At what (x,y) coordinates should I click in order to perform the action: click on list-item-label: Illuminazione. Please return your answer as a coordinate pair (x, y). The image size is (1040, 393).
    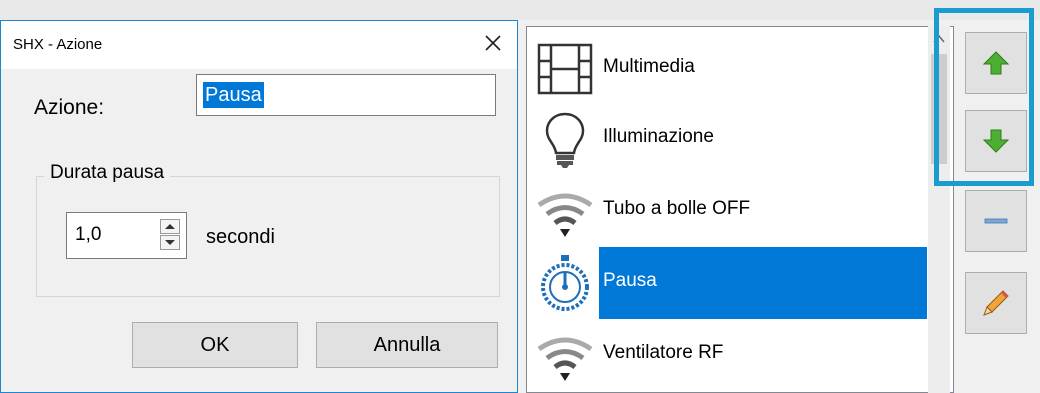
    Looking at the image, I should click on (658, 136).